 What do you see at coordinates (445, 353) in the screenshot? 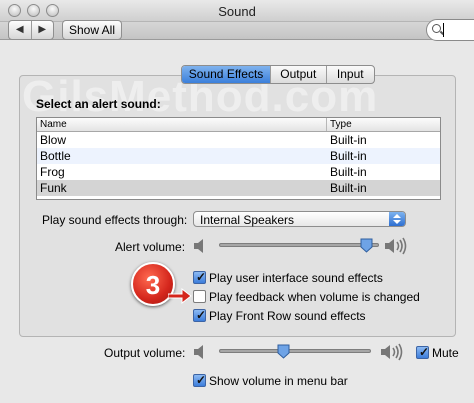
I see `mute-label: Mute` at bounding box center [445, 353].